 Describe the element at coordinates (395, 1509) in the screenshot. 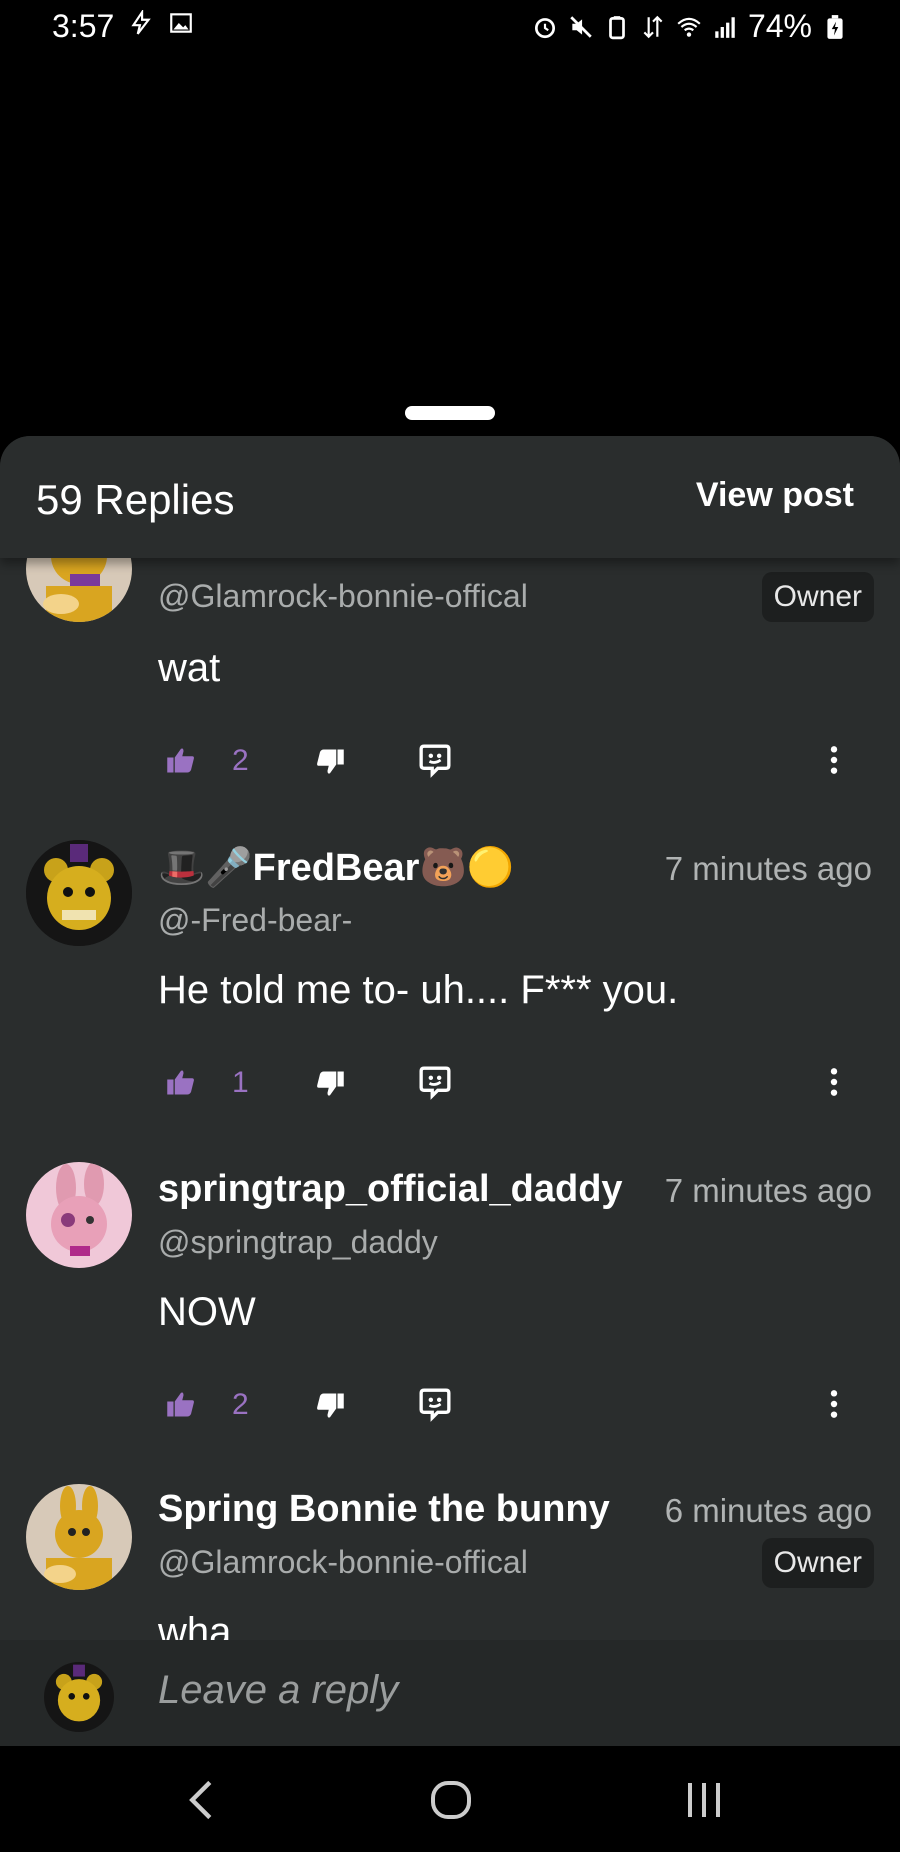

I see `comment-author-name: Spring Bonnie the bunny` at that location.